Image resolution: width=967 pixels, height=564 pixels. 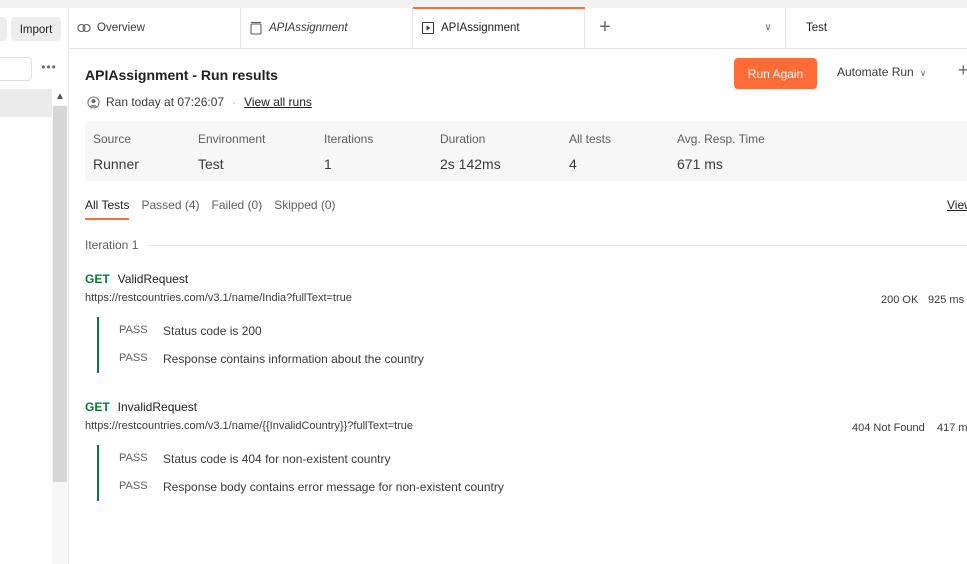 What do you see at coordinates (526, 407) in the screenshot?
I see `request-header: GET InvalidRequest` at bounding box center [526, 407].